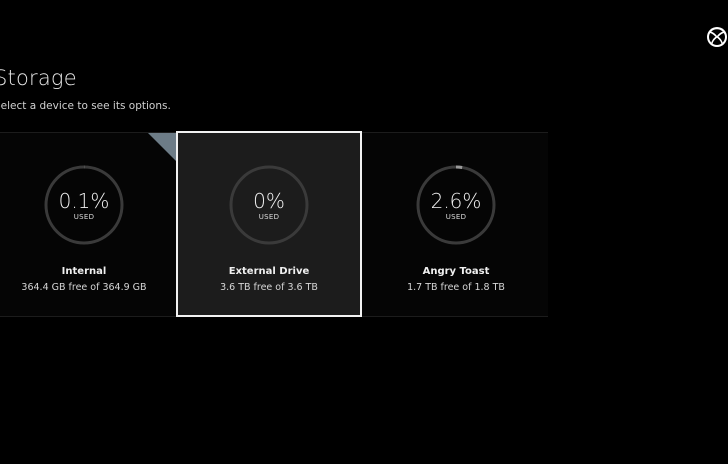 The width and height of the screenshot is (728, 464). I want to click on device-name: External Drive, so click(269, 271).